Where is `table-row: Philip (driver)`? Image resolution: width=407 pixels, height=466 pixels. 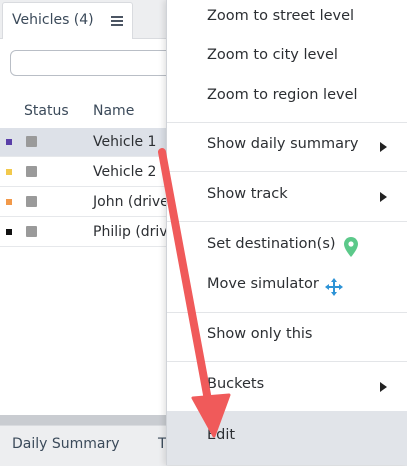
table-row: Philip (driver) is located at coordinates (93, 232).